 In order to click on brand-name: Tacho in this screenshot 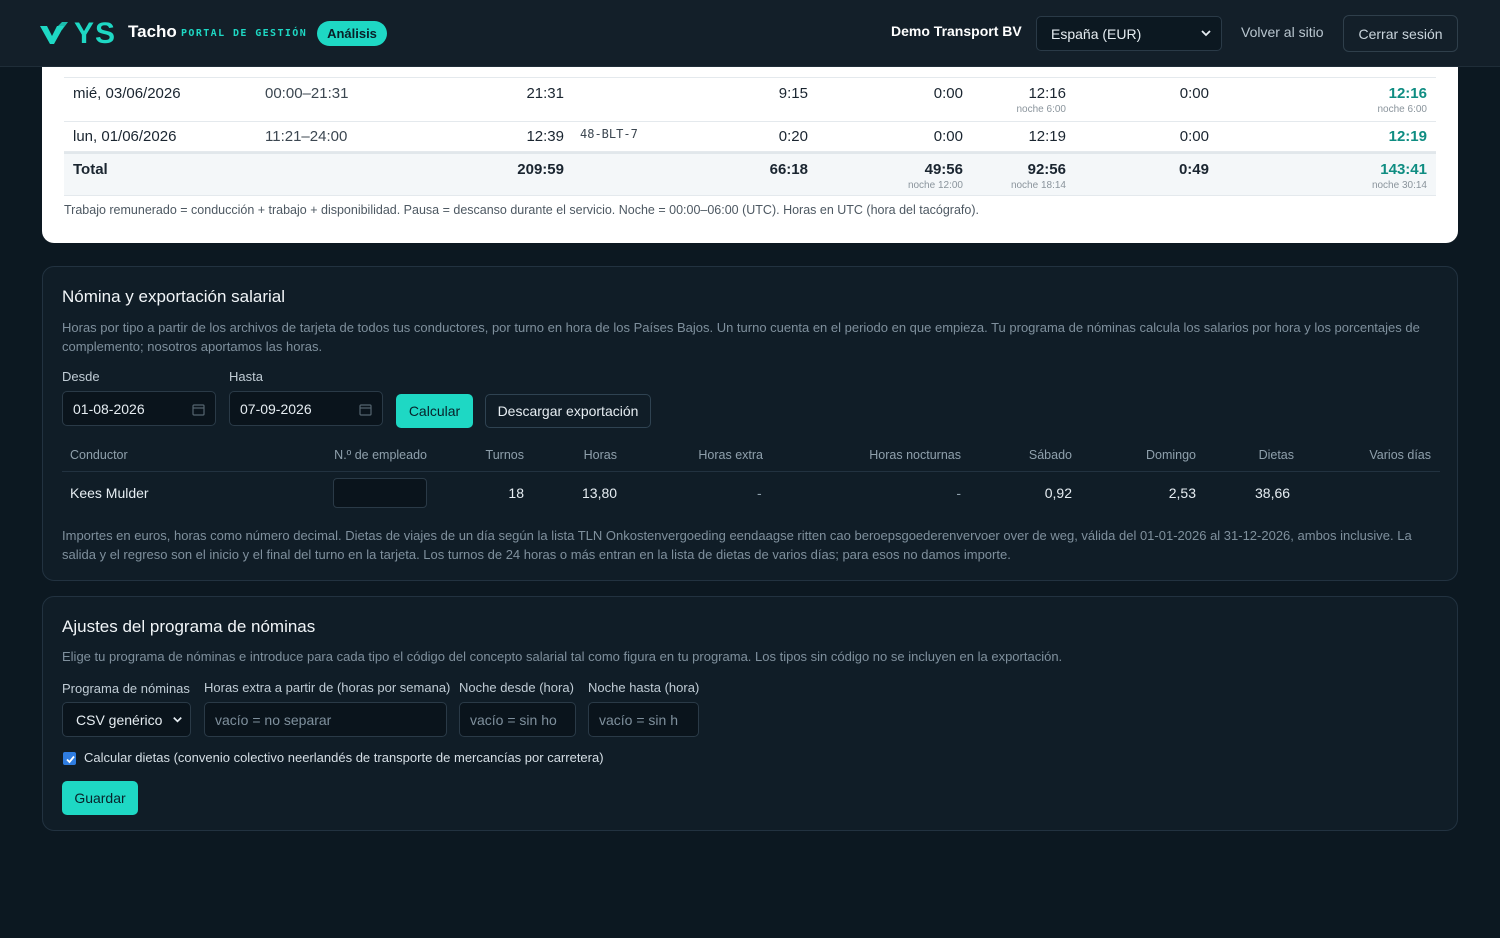, I will do `click(152, 31)`.